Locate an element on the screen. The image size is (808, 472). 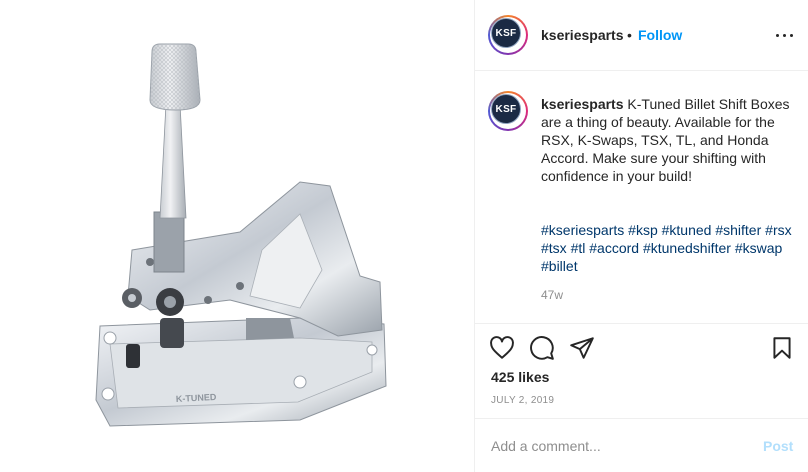
caption-username-link: kseriesparts is located at coordinates (582, 104).